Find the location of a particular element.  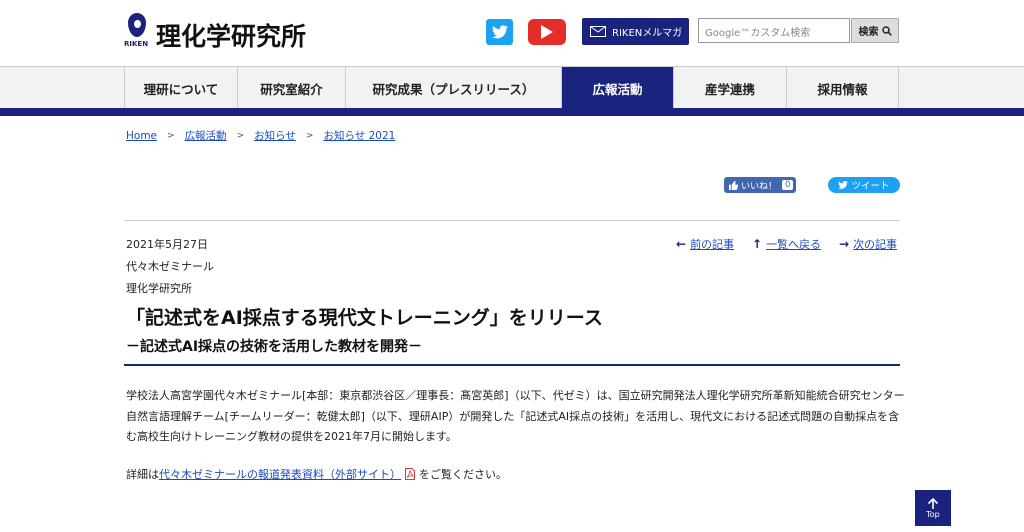

detail-suffix: をご覧ください。 is located at coordinates (463, 474).